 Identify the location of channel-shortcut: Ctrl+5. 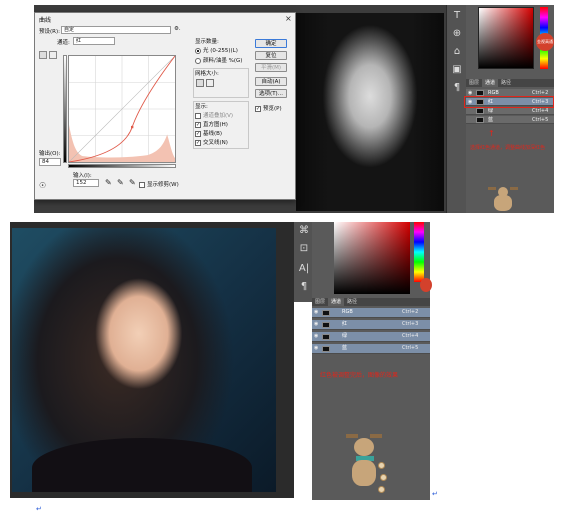
(540, 120).